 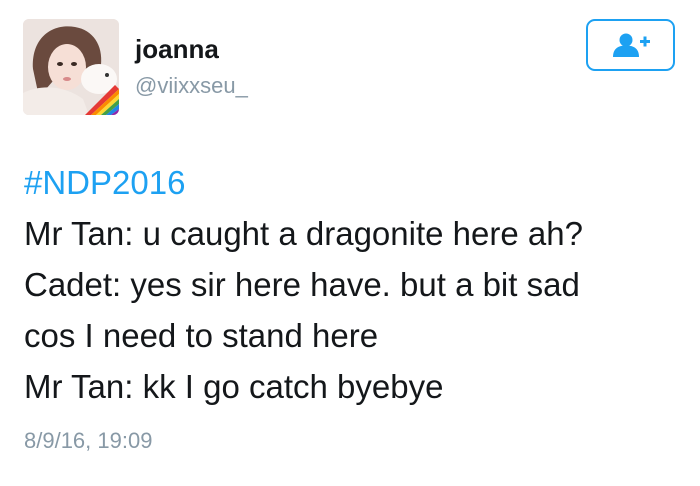 I want to click on user-handle: @viixxseu_, so click(x=191, y=86).